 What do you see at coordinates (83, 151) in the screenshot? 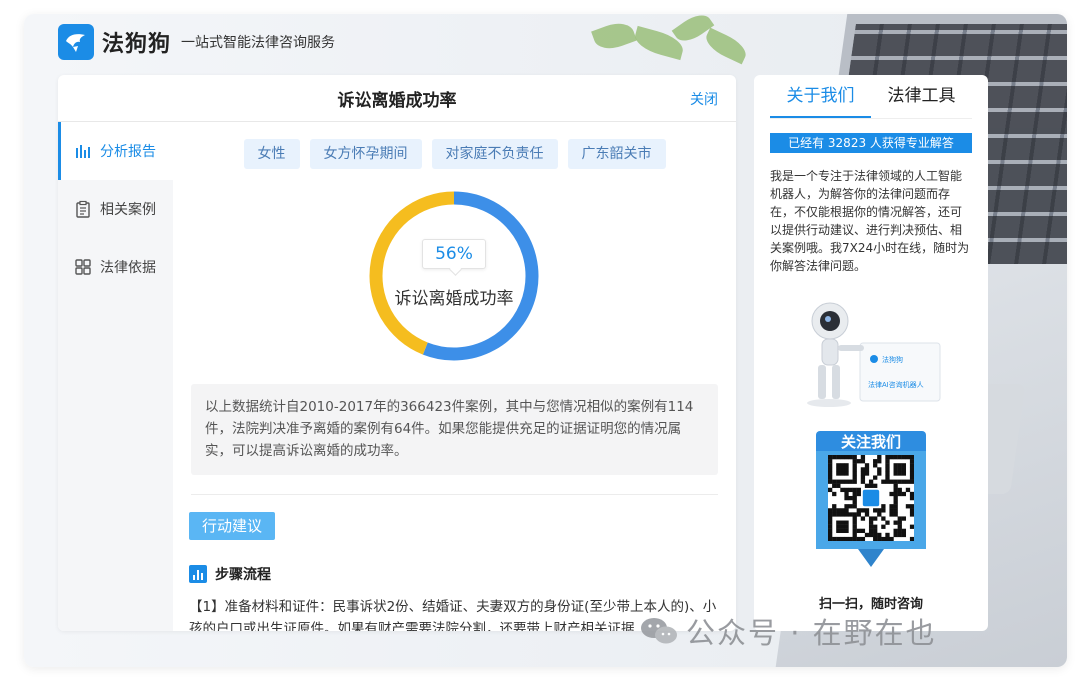
I see `bar-chart-icon` at bounding box center [83, 151].